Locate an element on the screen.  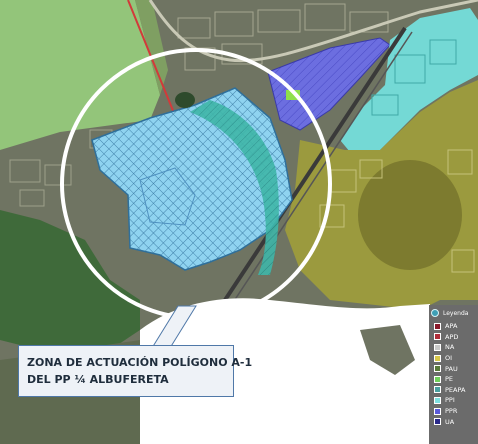
legend-item-label: PE is located at coordinates (449, 379).